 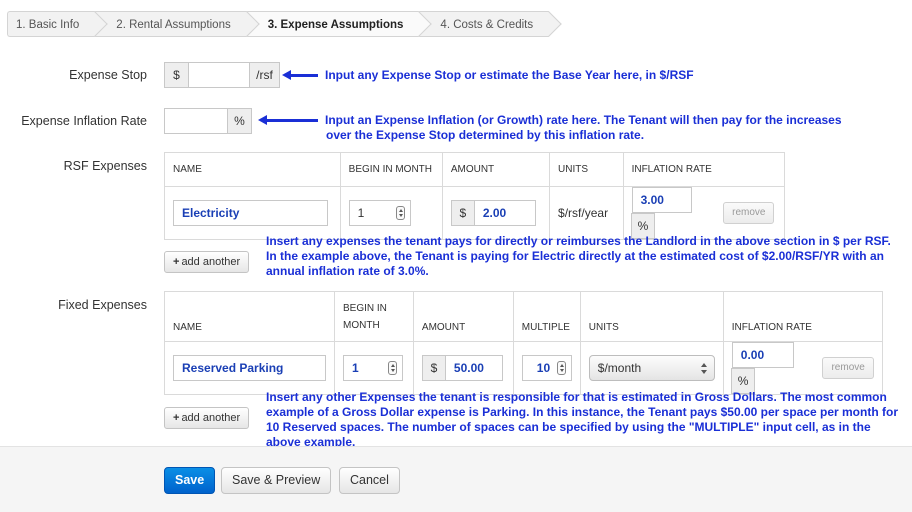 What do you see at coordinates (651, 368) in the screenshot?
I see `fixed-units-select: $/month` at bounding box center [651, 368].